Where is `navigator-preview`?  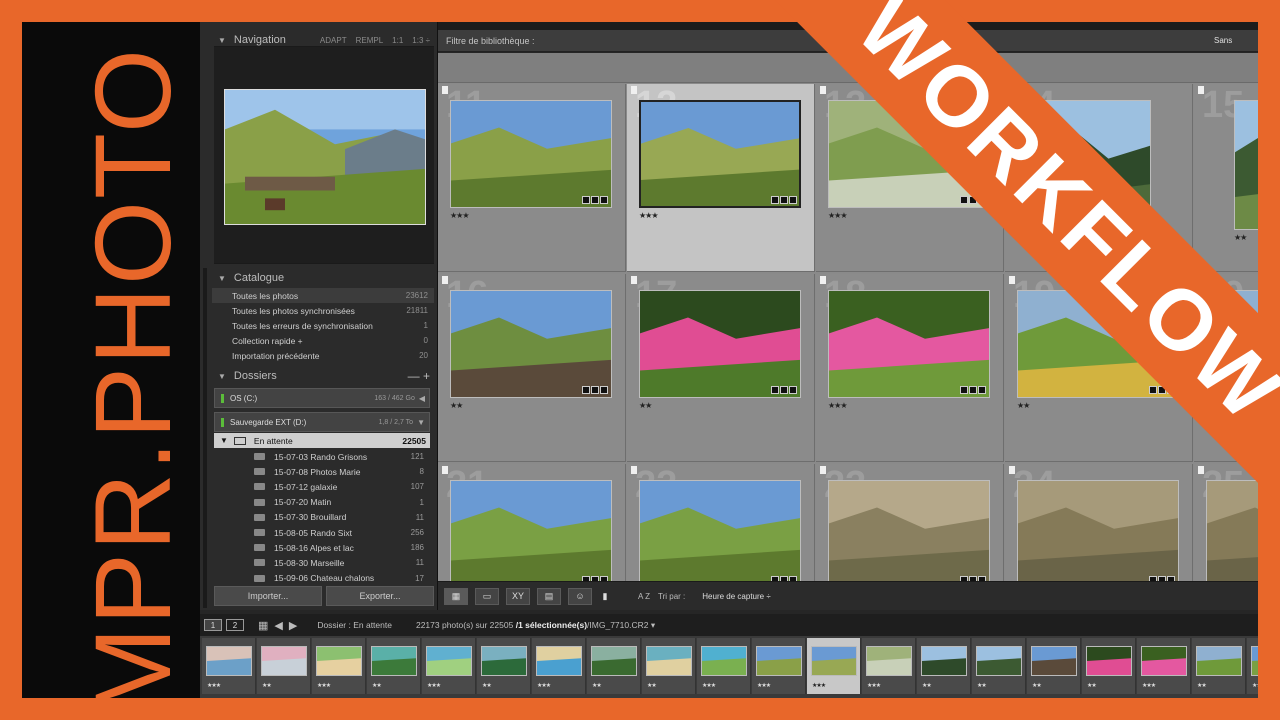 navigator-preview is located at coordinates (324, 155).